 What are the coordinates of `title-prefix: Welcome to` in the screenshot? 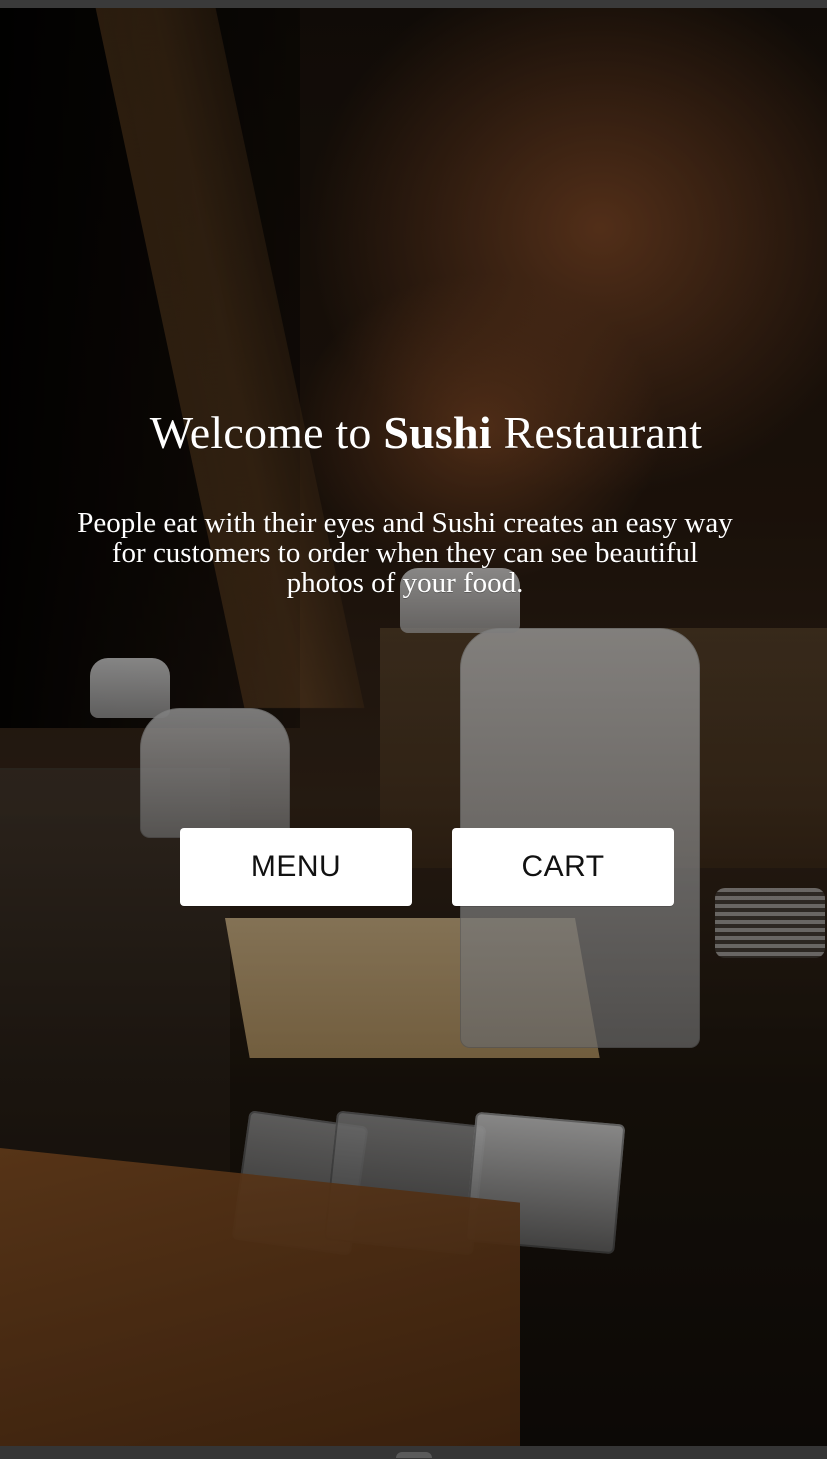 It's located at (266, 432).